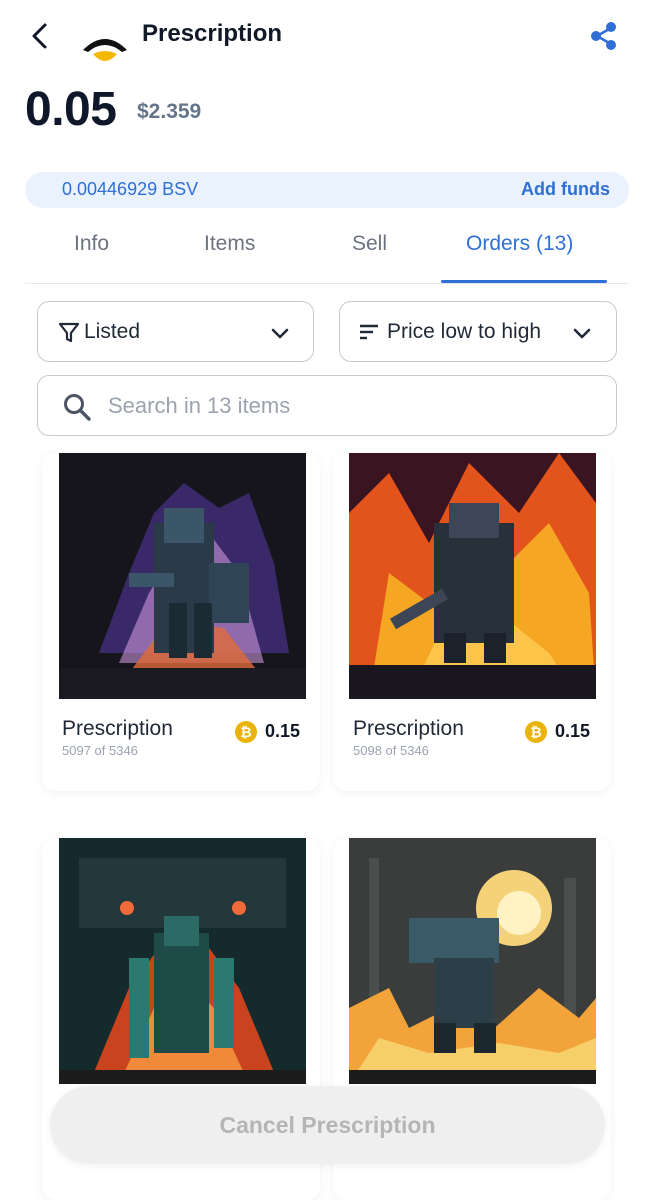  What do you see at coordinates (169, 111) in the screenshot?
I see `price-usd: $2.359` at bounding box center [169, 111].